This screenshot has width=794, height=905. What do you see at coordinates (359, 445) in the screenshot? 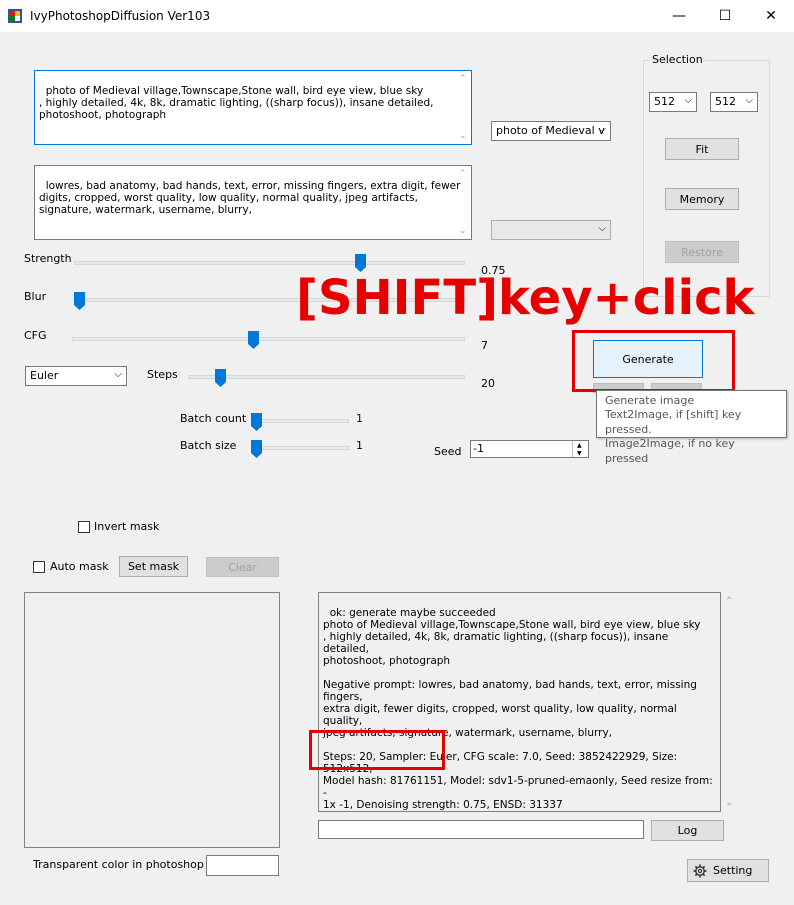
I see `batch-size-value: 1` at bounding box center [359, 445].